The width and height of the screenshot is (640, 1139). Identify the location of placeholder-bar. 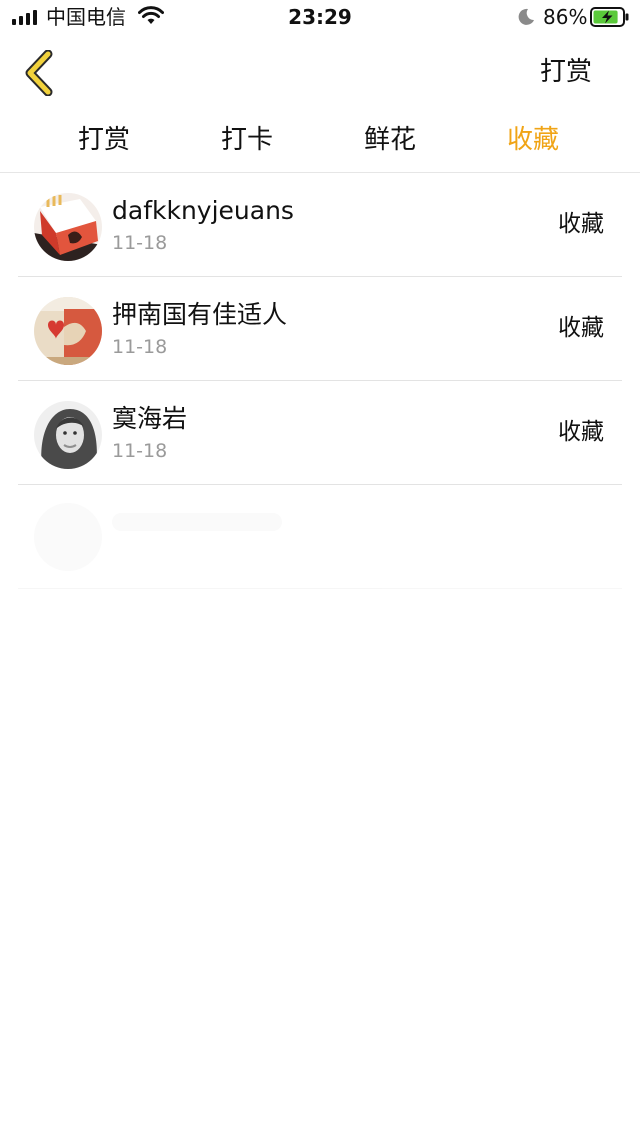
(197, 522).